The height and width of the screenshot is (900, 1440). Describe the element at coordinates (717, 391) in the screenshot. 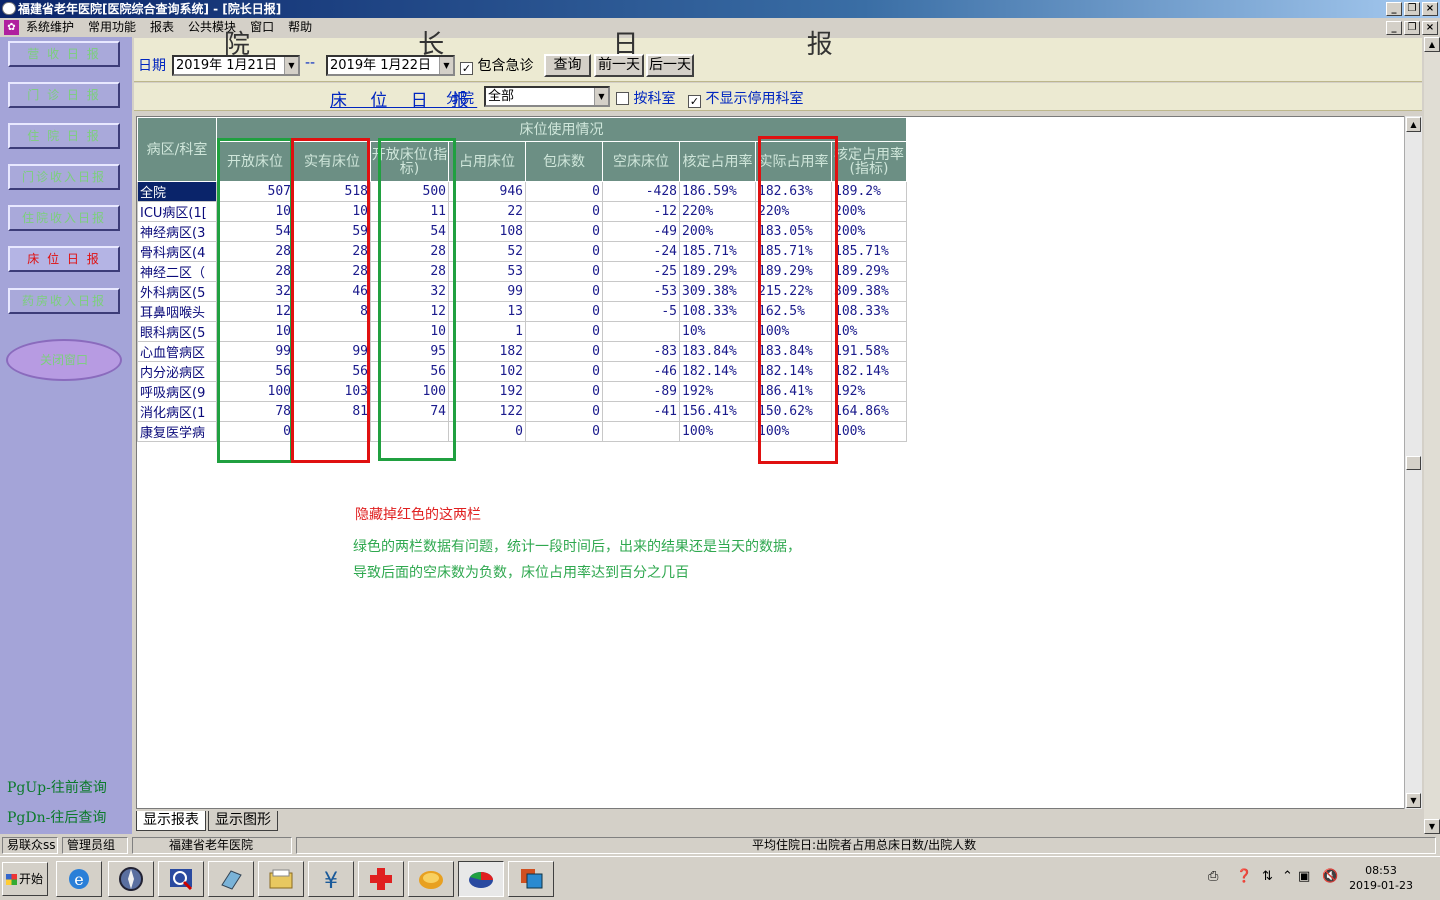

I see `table-cell: 192%` at that location.